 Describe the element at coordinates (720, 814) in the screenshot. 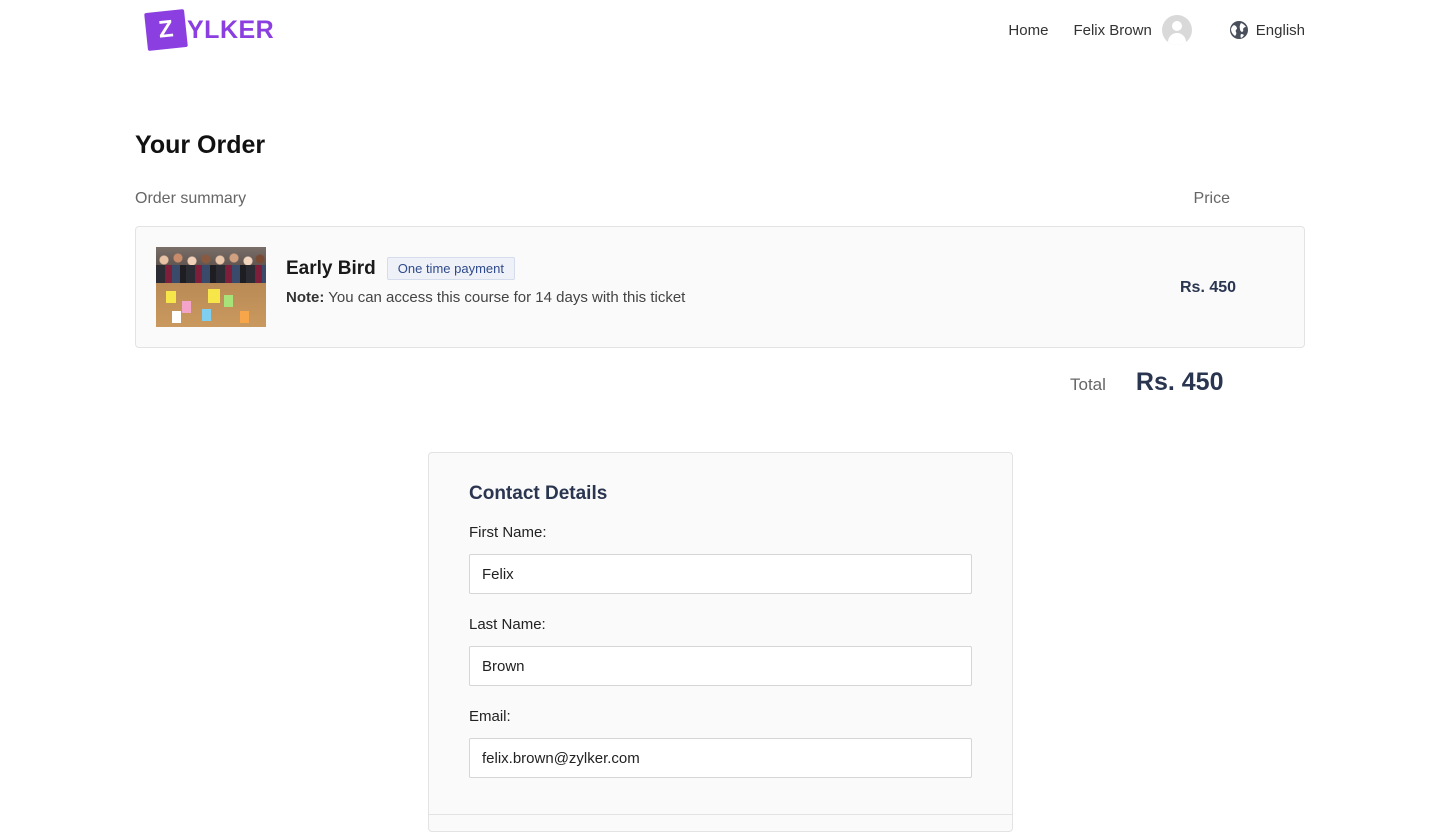

I see `card-divider` at that location.